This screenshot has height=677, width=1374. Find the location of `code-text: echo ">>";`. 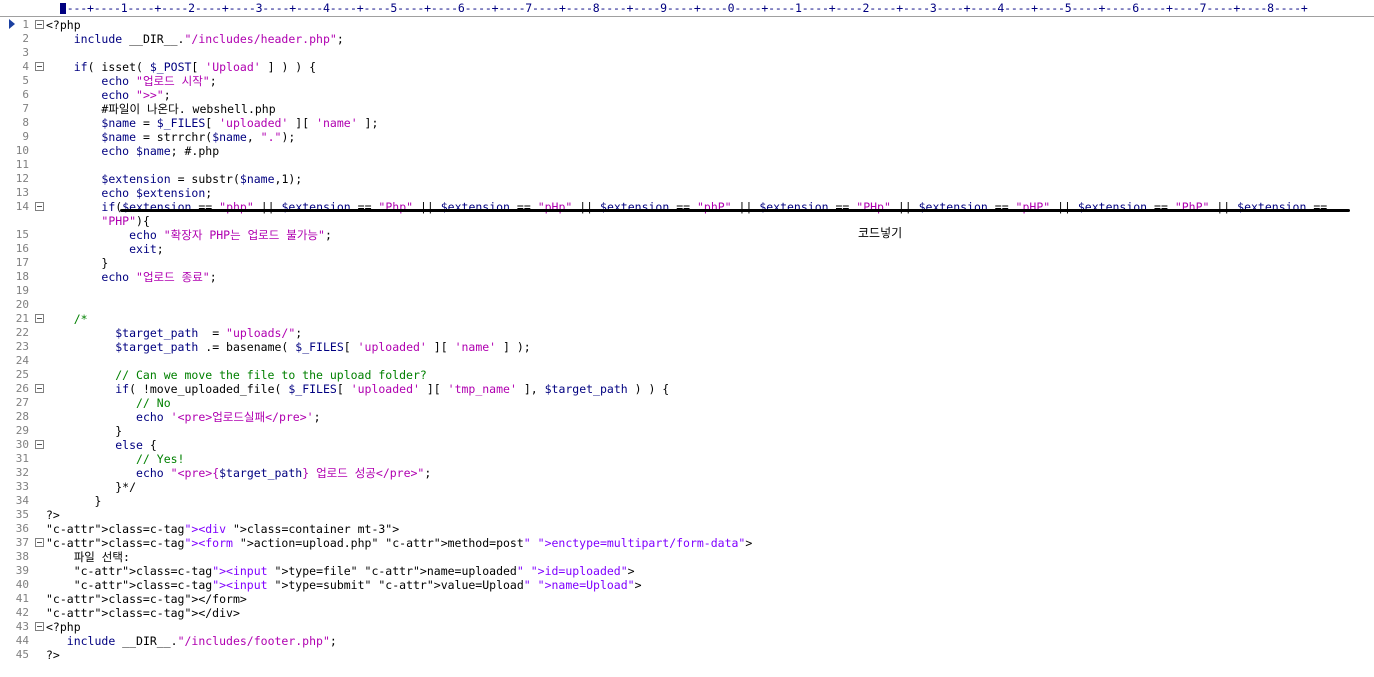

code-text: echo ">>"; is located at coordinates (136, 95).